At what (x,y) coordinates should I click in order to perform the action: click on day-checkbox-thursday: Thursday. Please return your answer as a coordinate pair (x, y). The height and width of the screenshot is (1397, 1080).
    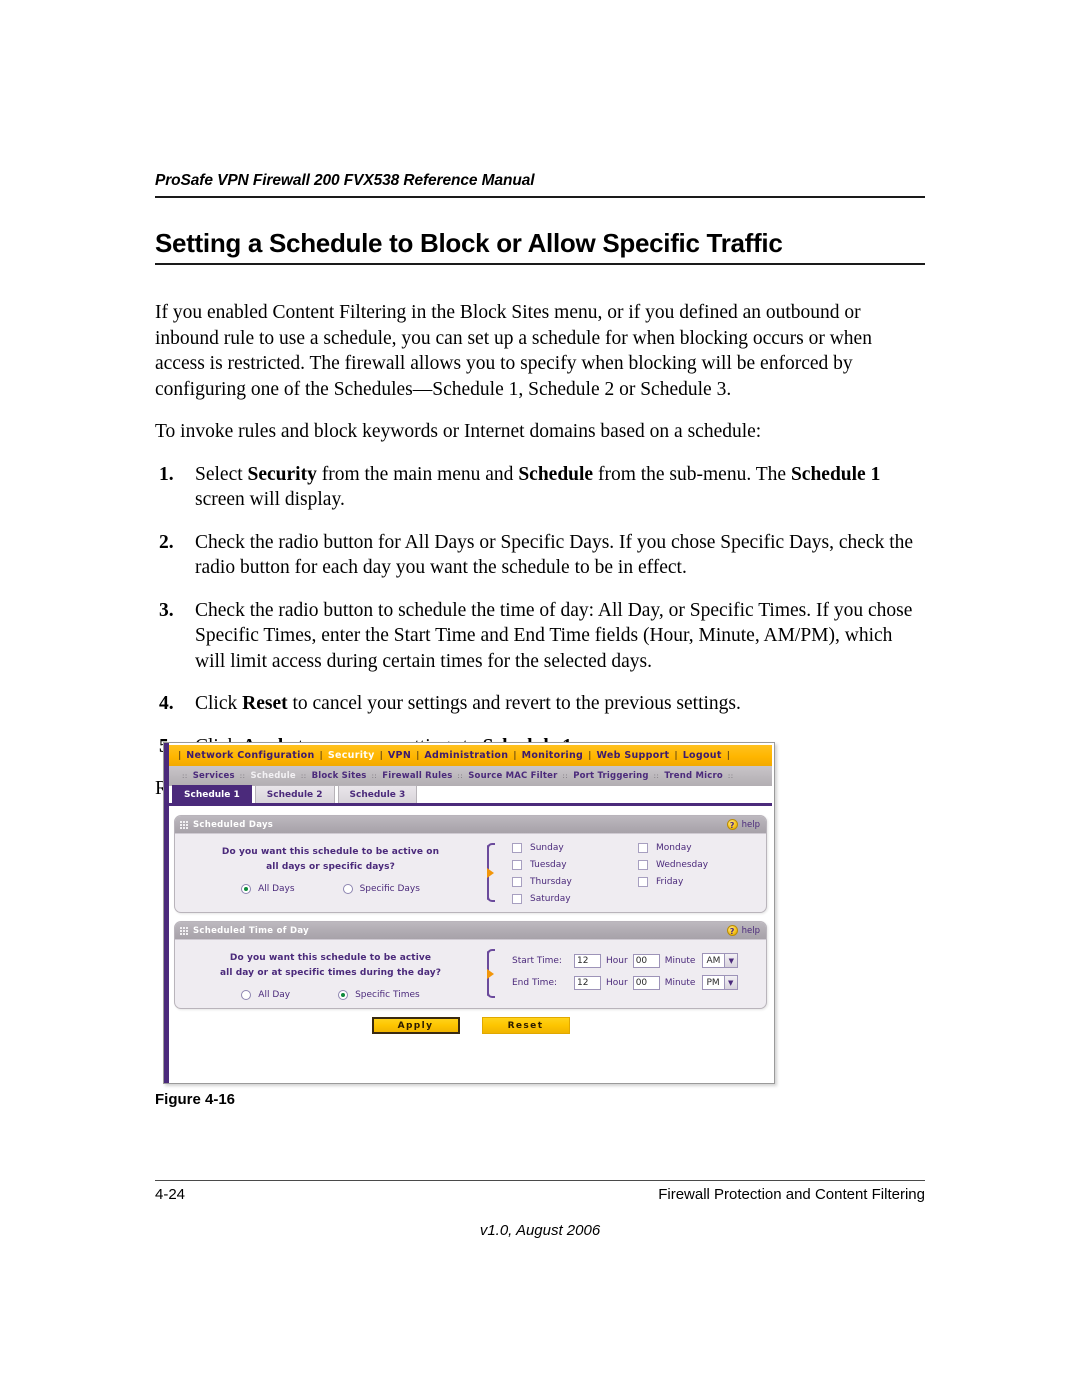
    Looking at the image, I should click on (572, 882).